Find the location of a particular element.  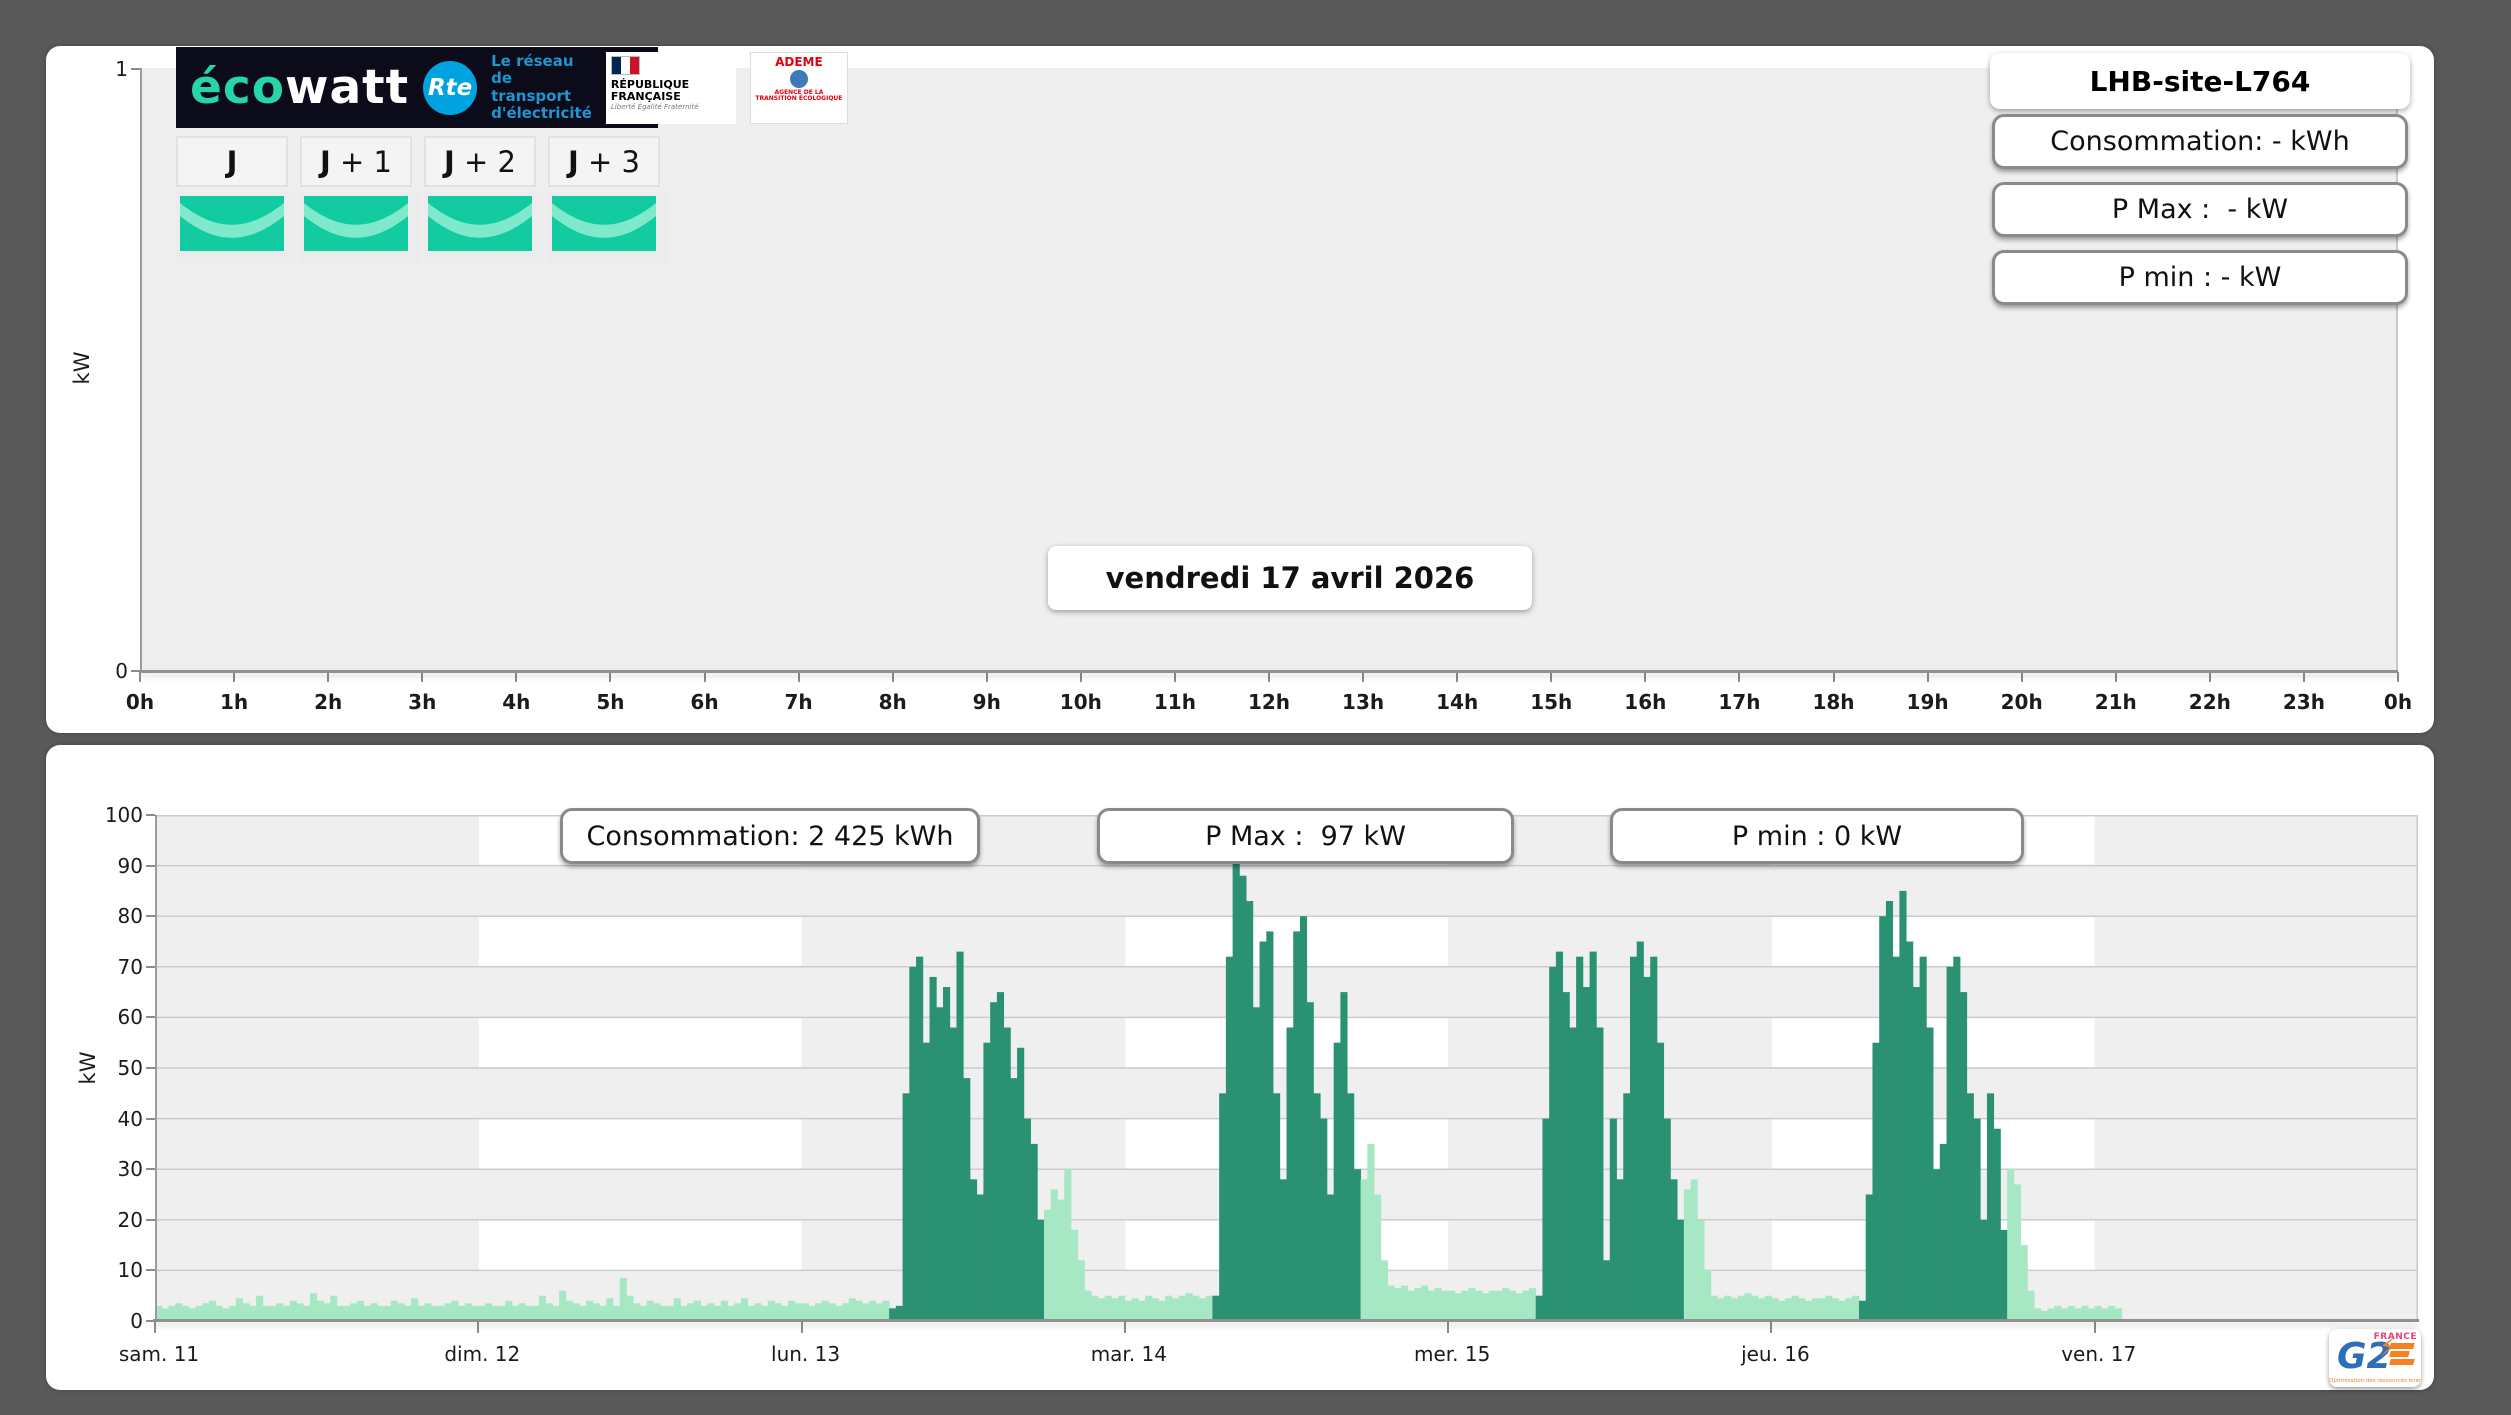

day-button-j+1: J + 1 is located at coordinates (356, 161).